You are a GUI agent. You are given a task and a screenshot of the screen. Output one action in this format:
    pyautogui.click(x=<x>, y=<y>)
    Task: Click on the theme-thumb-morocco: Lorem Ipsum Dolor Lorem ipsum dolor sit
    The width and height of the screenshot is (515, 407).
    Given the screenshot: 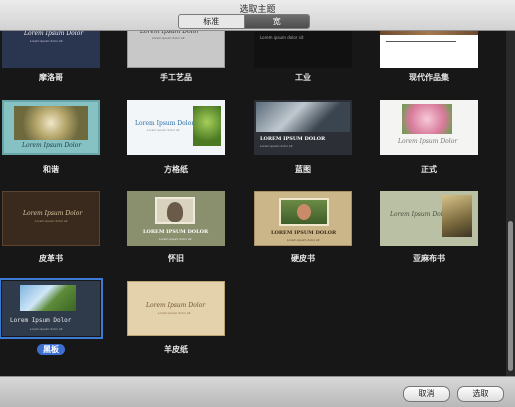 What is the action you would take?
    pyautogui.click(x=51, y=49)
    